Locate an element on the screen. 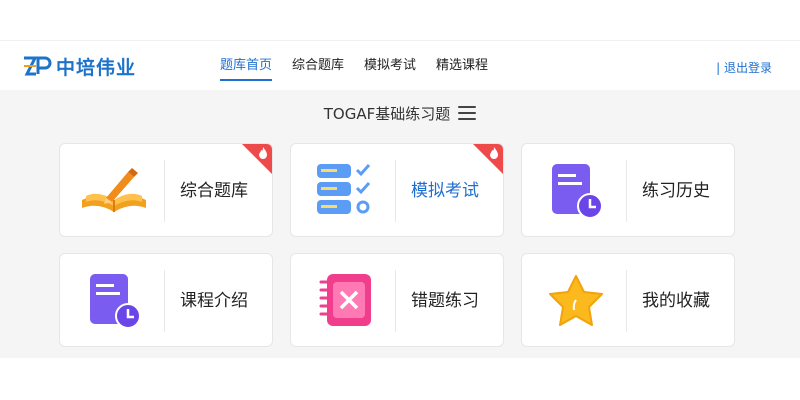 This screenshot has width=800, height=400. logout-link: | 退出登录 is located at coordinates (744, 67).